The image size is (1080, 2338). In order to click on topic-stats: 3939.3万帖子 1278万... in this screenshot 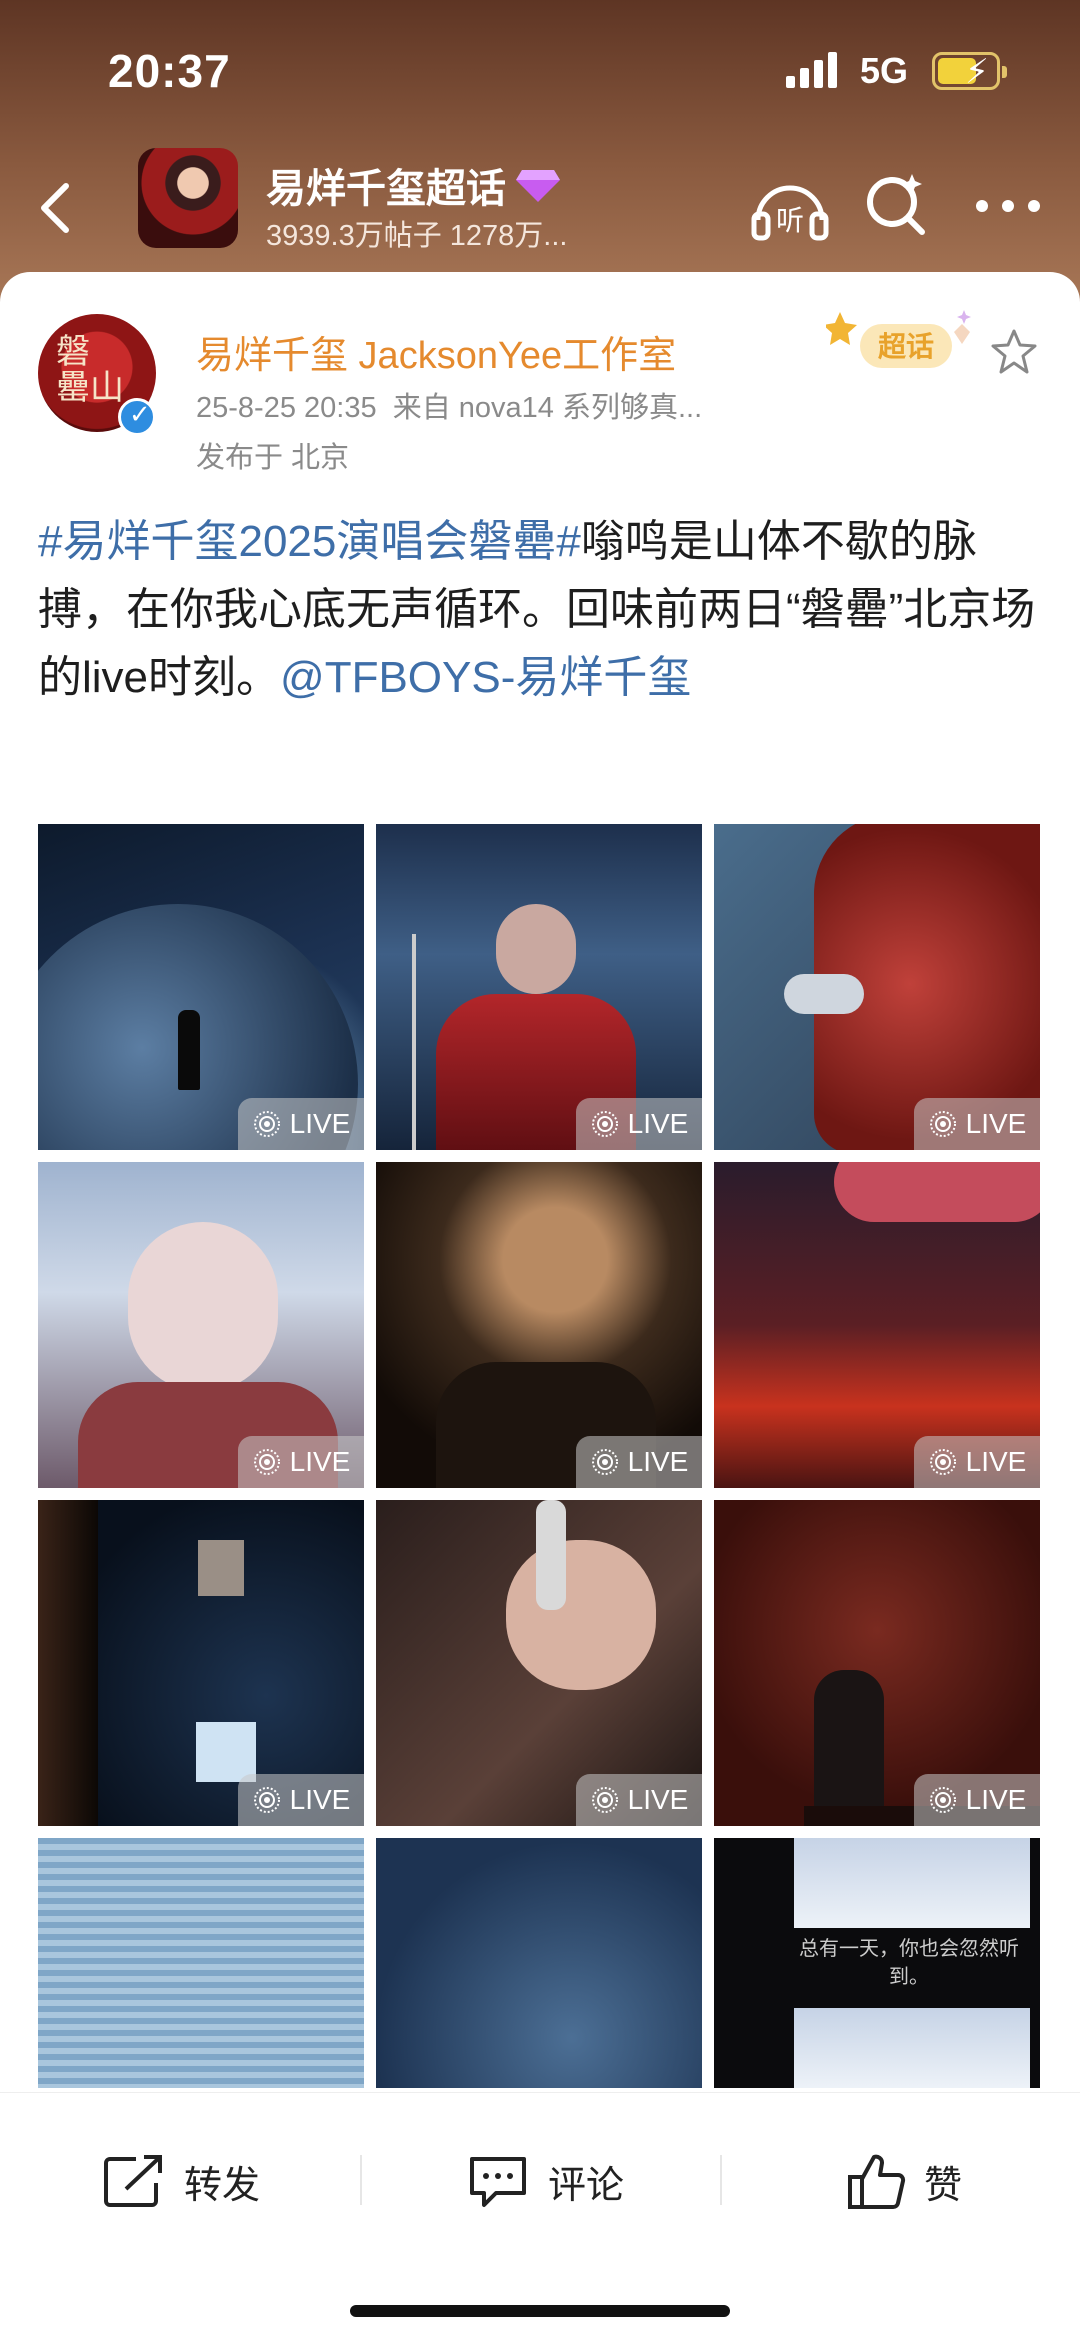, I will do `click(417, 236)`.